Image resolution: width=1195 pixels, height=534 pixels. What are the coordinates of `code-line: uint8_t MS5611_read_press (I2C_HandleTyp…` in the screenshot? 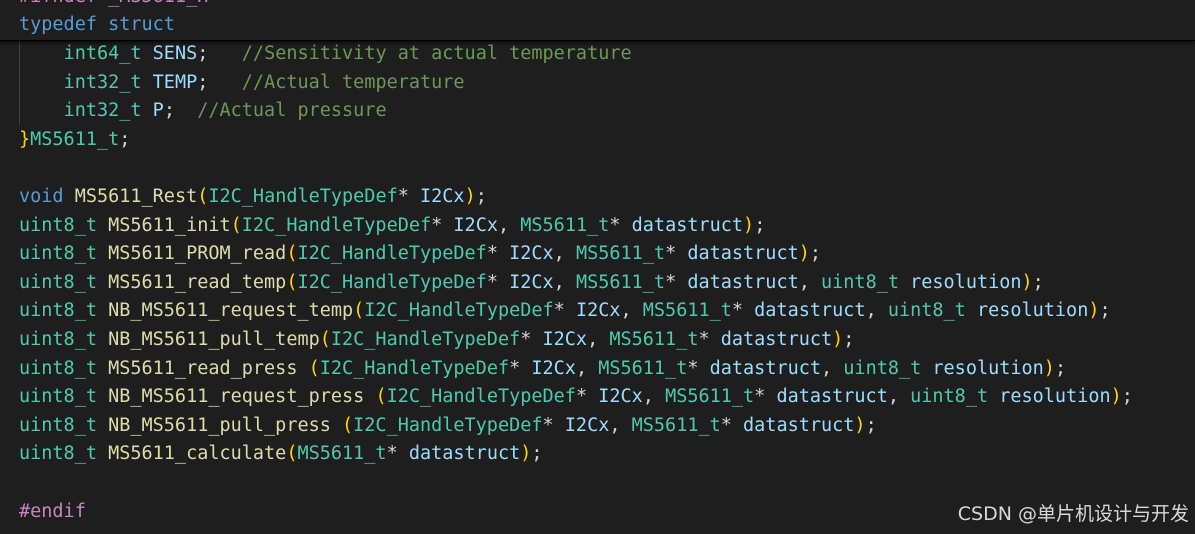 It's located at (542, 369).